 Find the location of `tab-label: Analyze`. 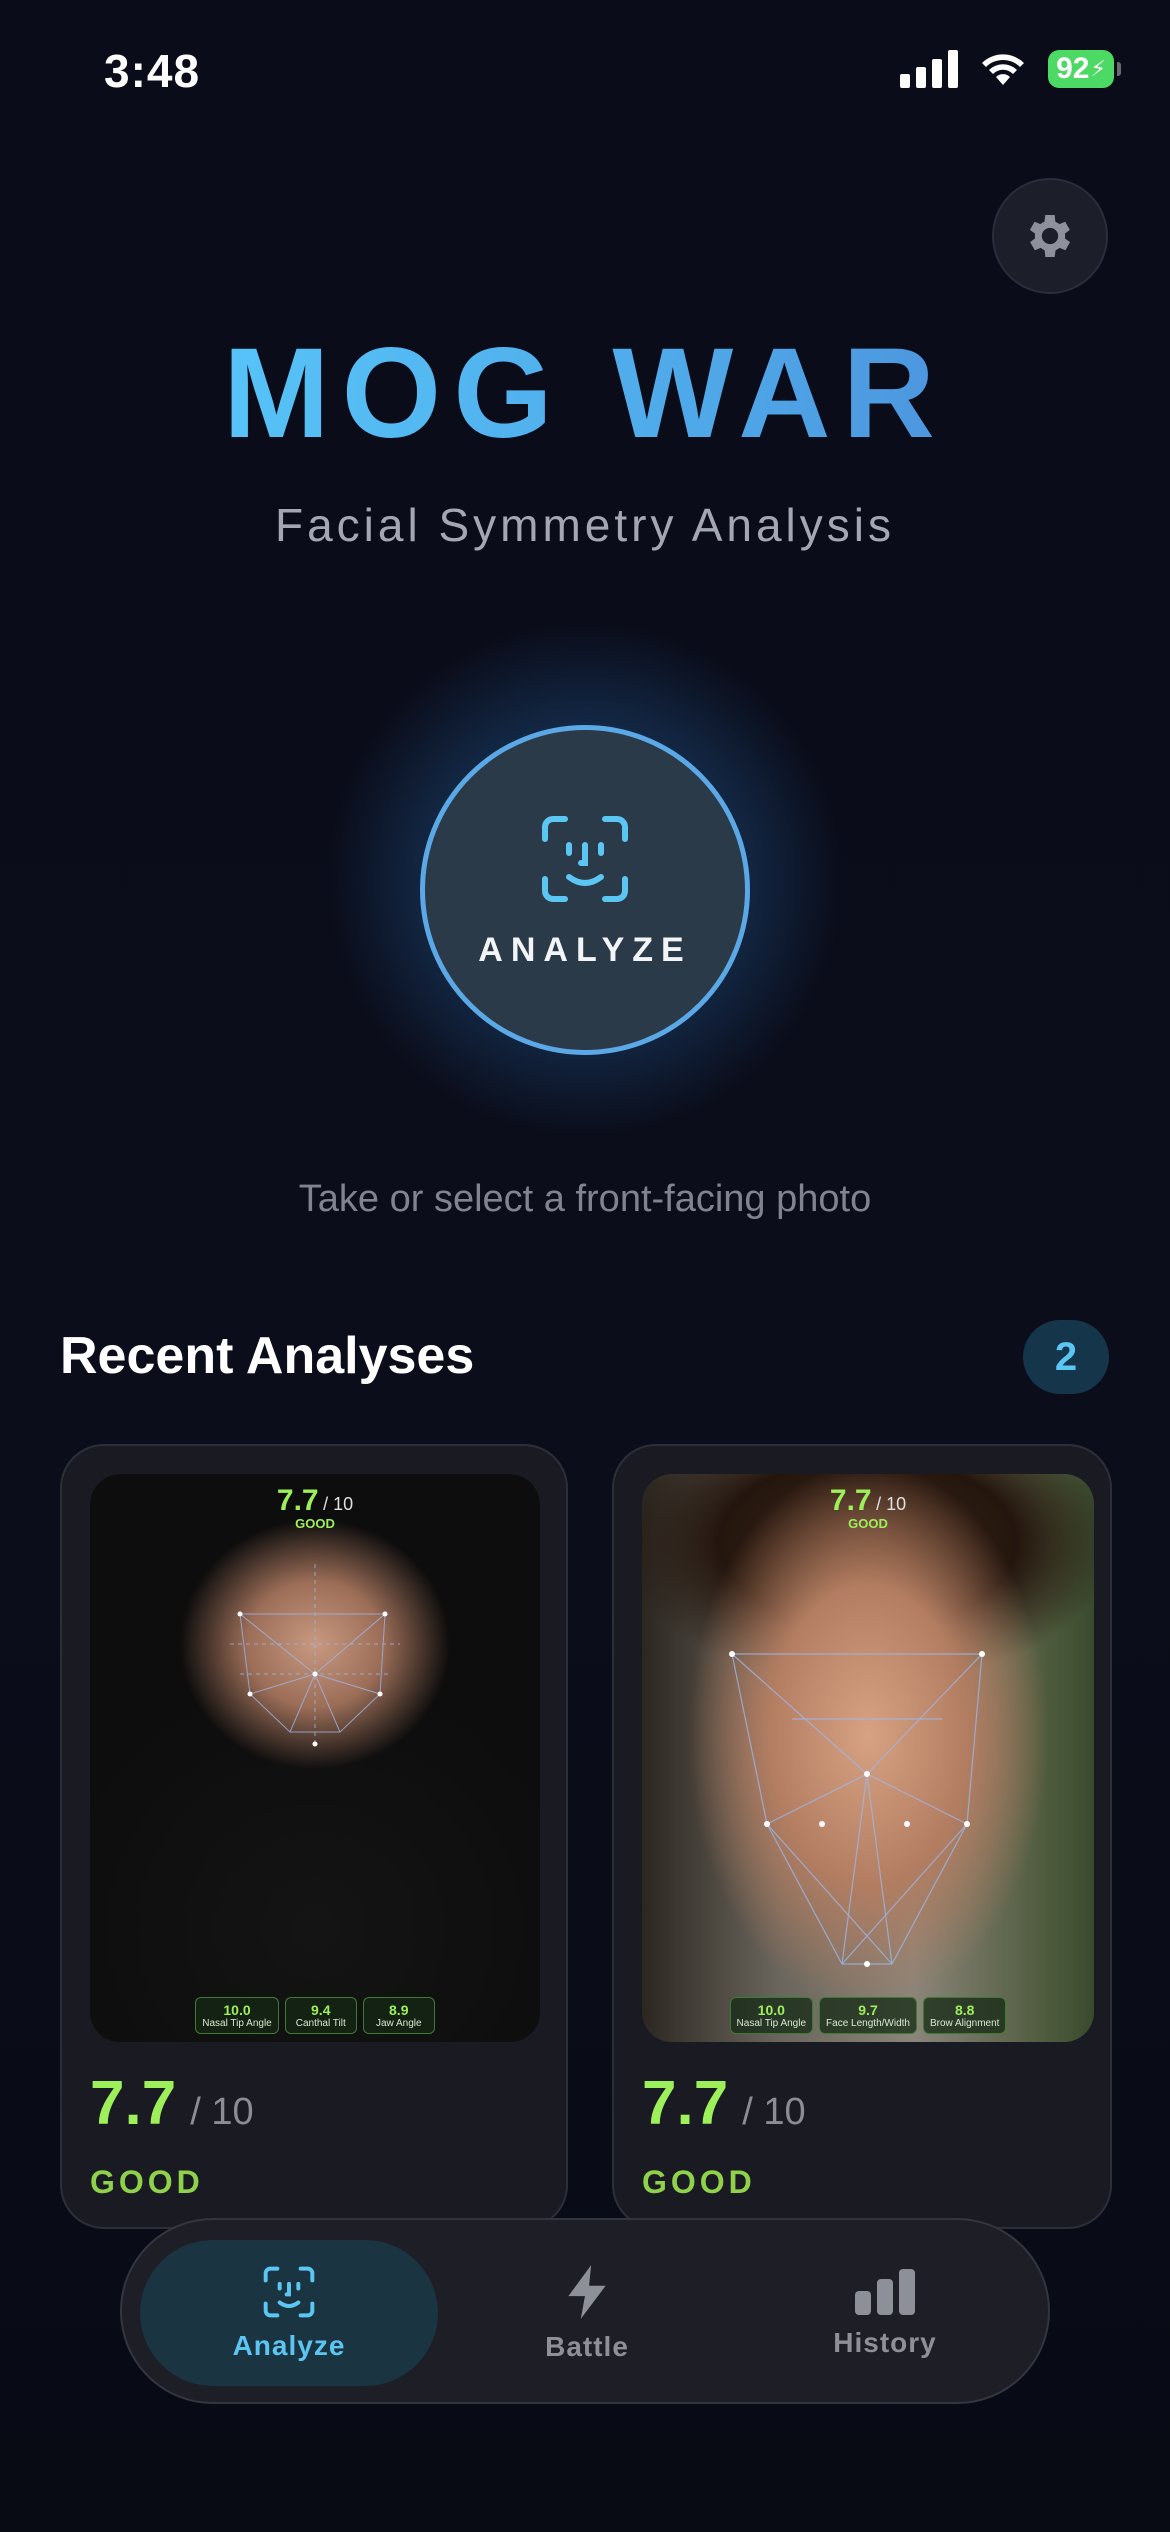

tab-label: Analyze is located at coordinates (289, 2345).